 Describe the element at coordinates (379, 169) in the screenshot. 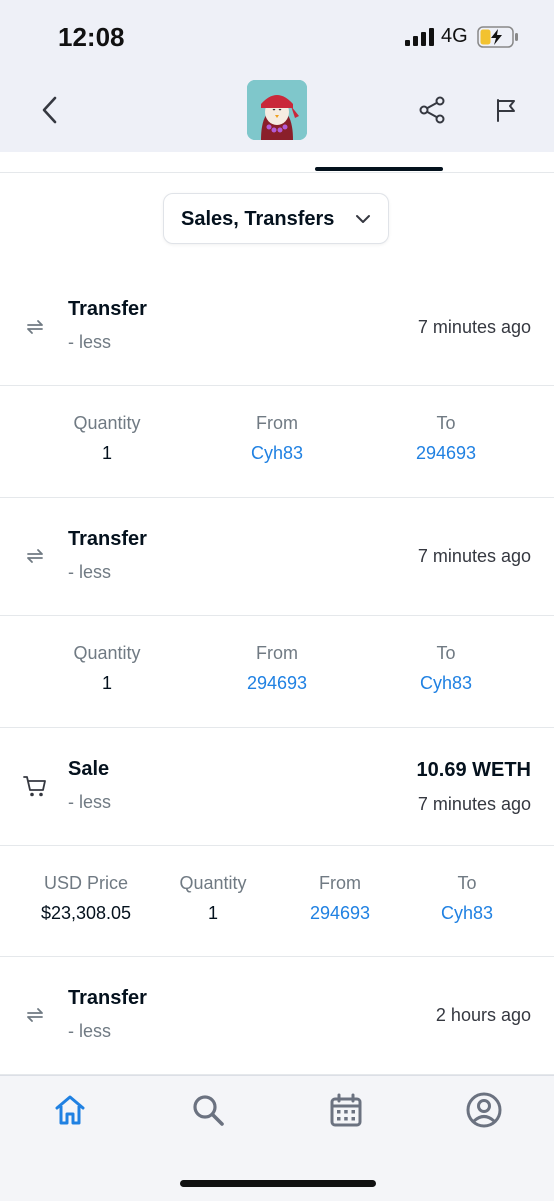

I see `active-tab-indicator` at that location.